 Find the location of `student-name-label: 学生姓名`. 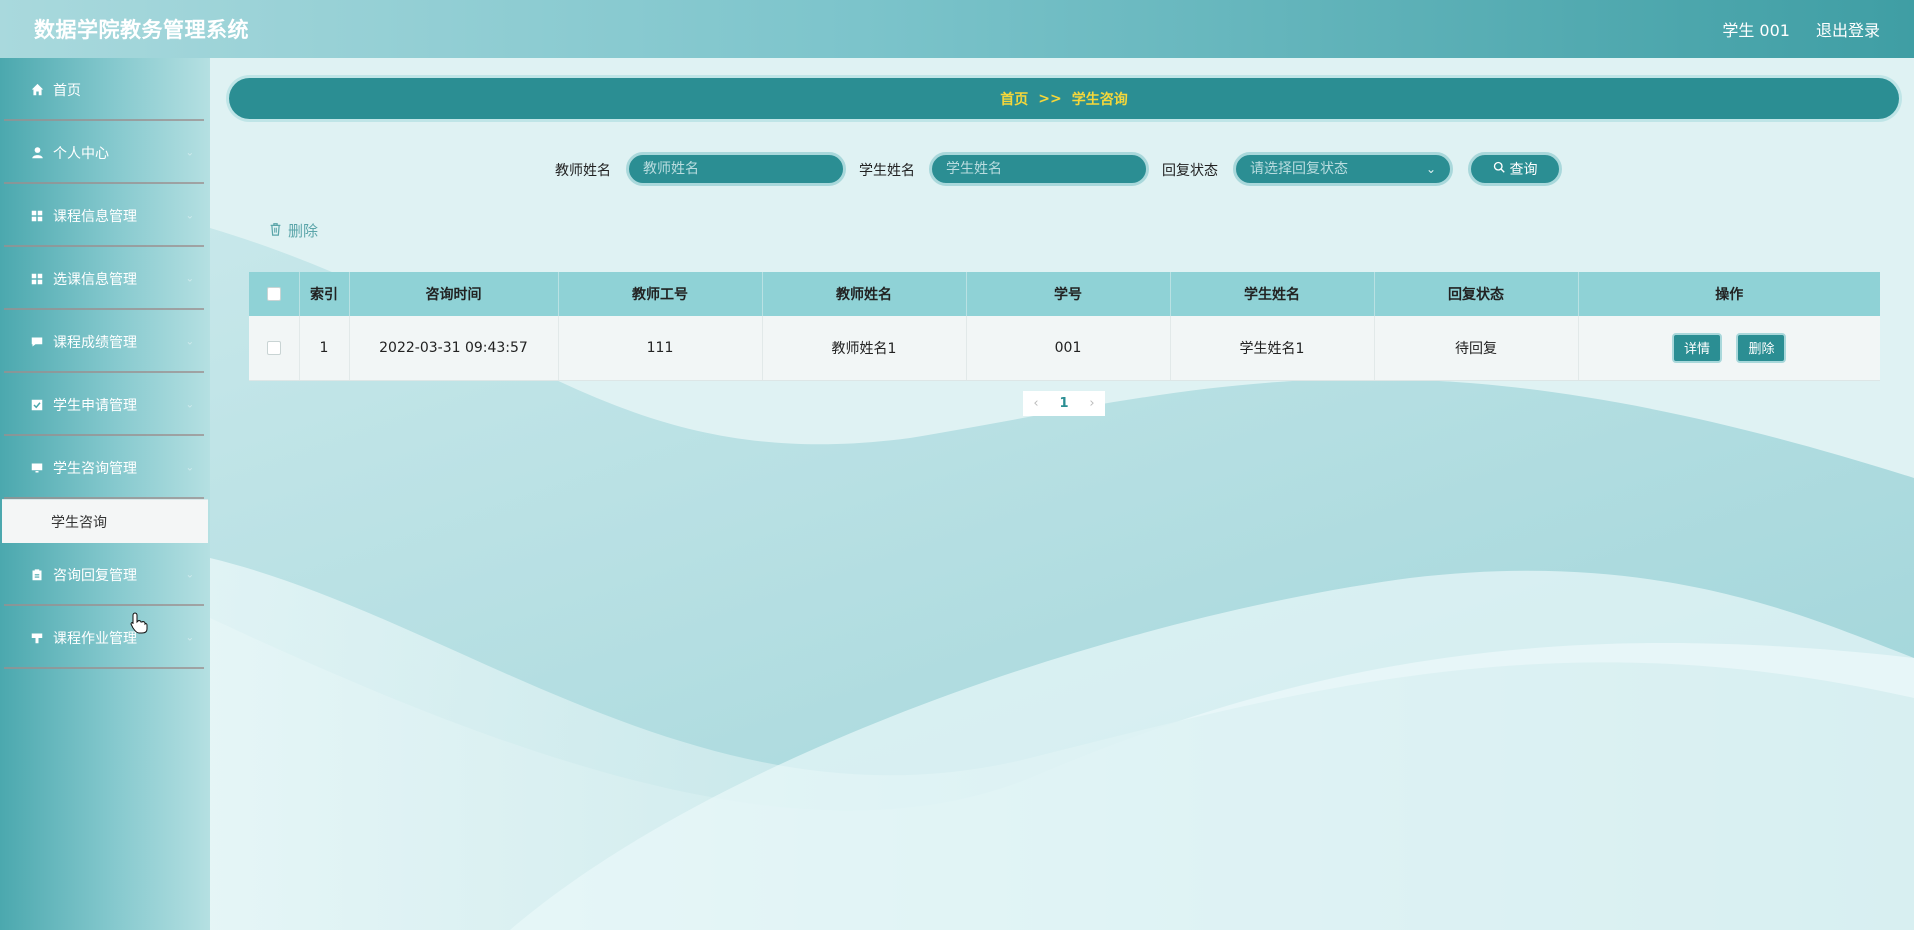

student-name-label: 学生姓名 is located at coordinates (887, 171).